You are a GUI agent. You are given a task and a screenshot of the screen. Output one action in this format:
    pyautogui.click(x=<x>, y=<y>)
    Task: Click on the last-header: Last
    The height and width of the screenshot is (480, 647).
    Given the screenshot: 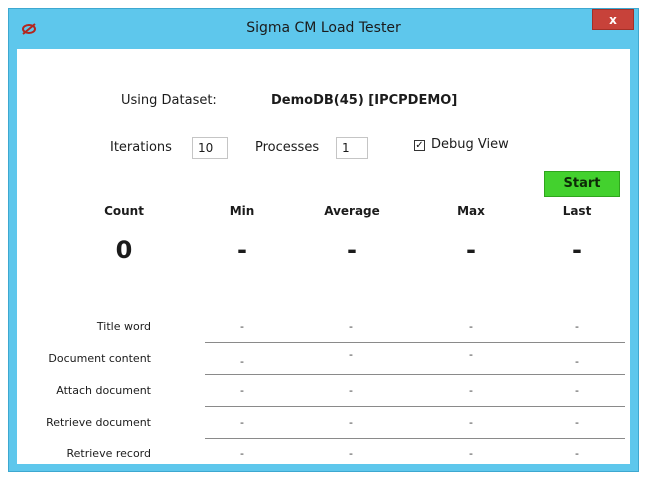 What is the action you would take?
    pyautogui.click(x=577, y=211)
    